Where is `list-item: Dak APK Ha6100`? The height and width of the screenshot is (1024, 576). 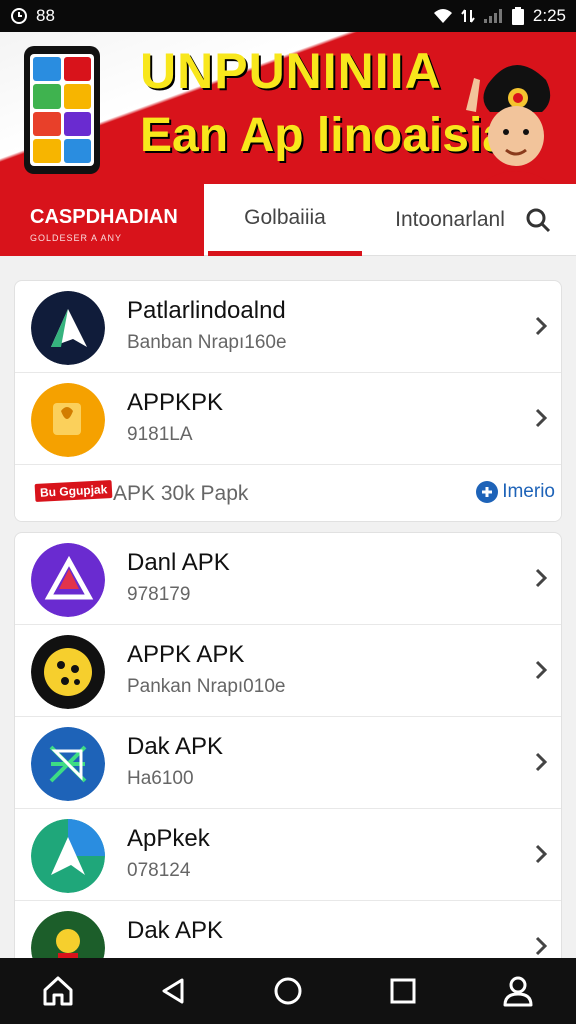
list-item: Dak APK Ha6100 is located at coordinates (288, 763).